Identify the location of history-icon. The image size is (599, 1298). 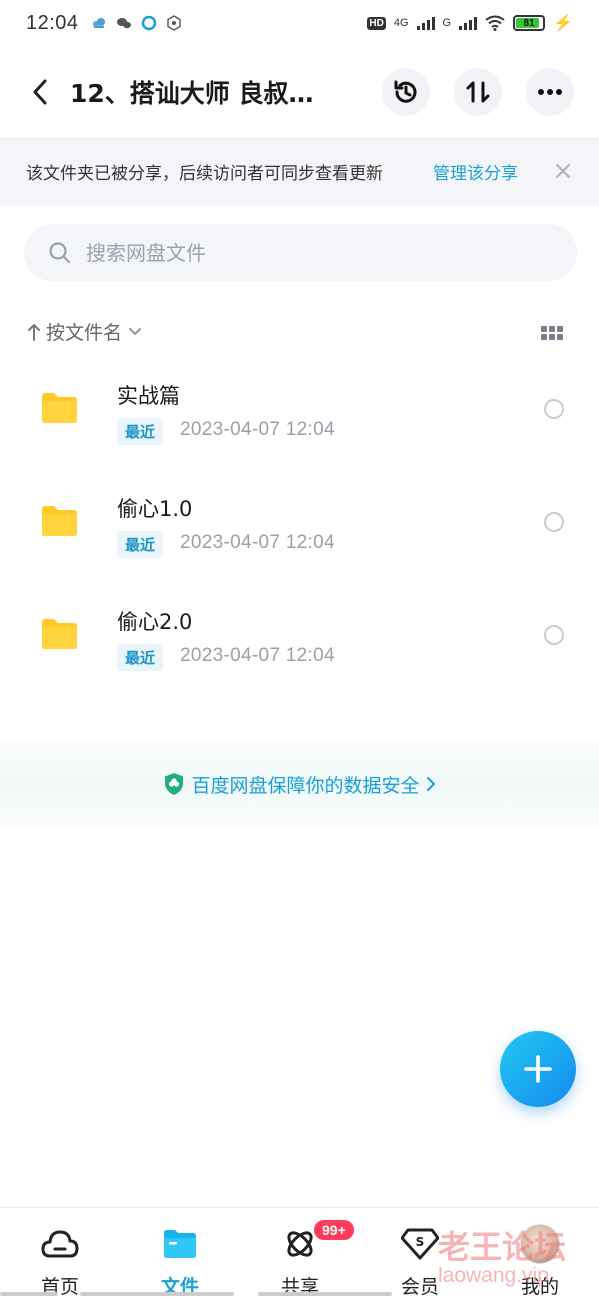
(405, 91).